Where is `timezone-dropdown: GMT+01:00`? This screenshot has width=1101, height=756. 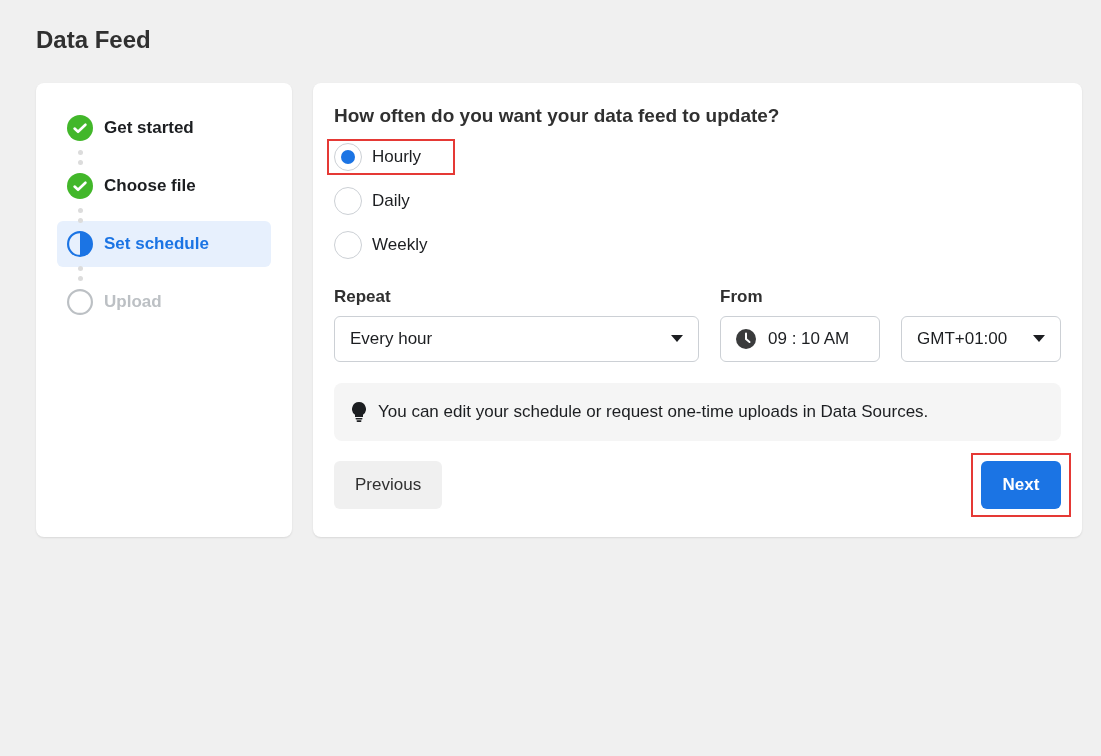 timezone-dropdown: GMT+01:00 is located at coordinates (981, 339).